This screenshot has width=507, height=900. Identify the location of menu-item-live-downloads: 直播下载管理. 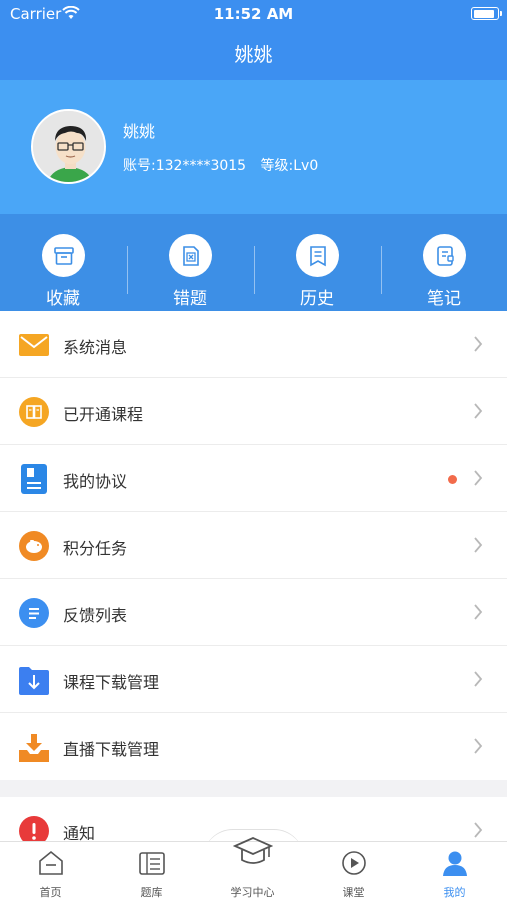
(253, 746).